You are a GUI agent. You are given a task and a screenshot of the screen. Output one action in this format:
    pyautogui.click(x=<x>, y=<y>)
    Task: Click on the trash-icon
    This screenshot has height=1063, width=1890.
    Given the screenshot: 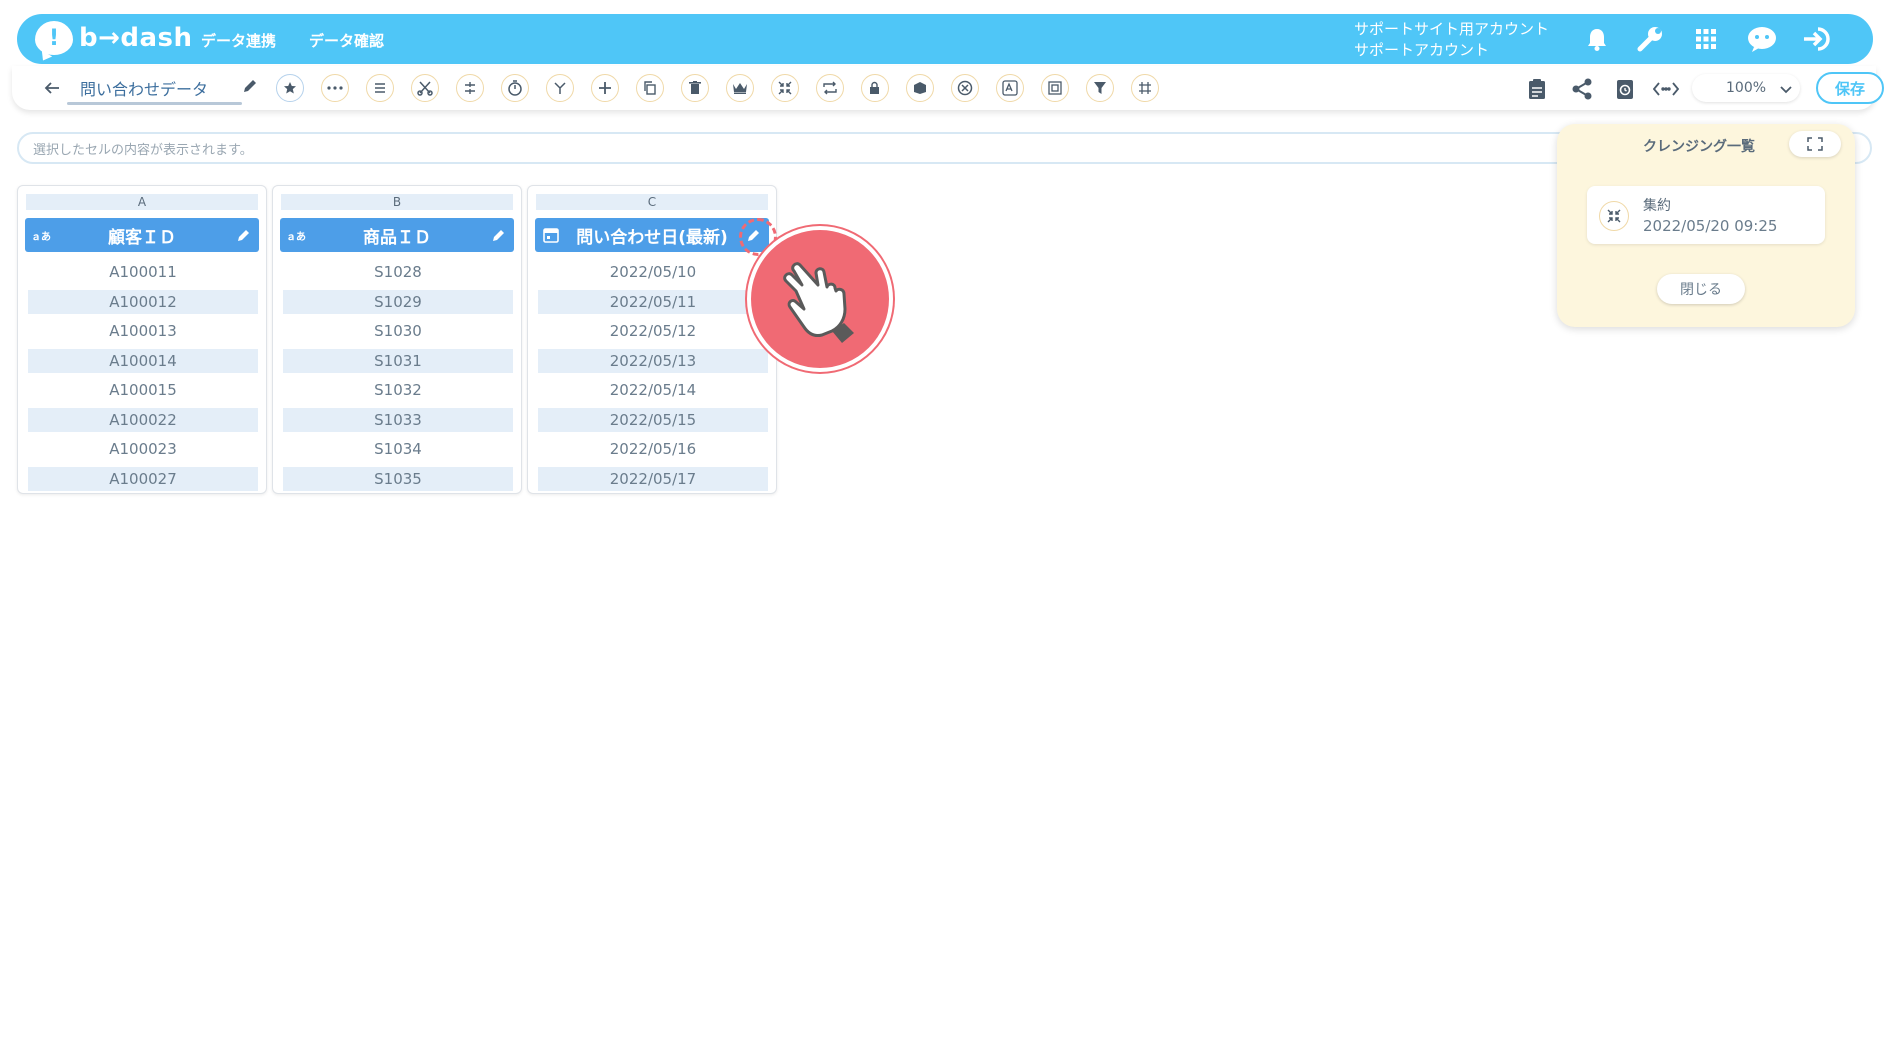 What is the action you would take?
    pyautogui.click(x=695, y=88)
    